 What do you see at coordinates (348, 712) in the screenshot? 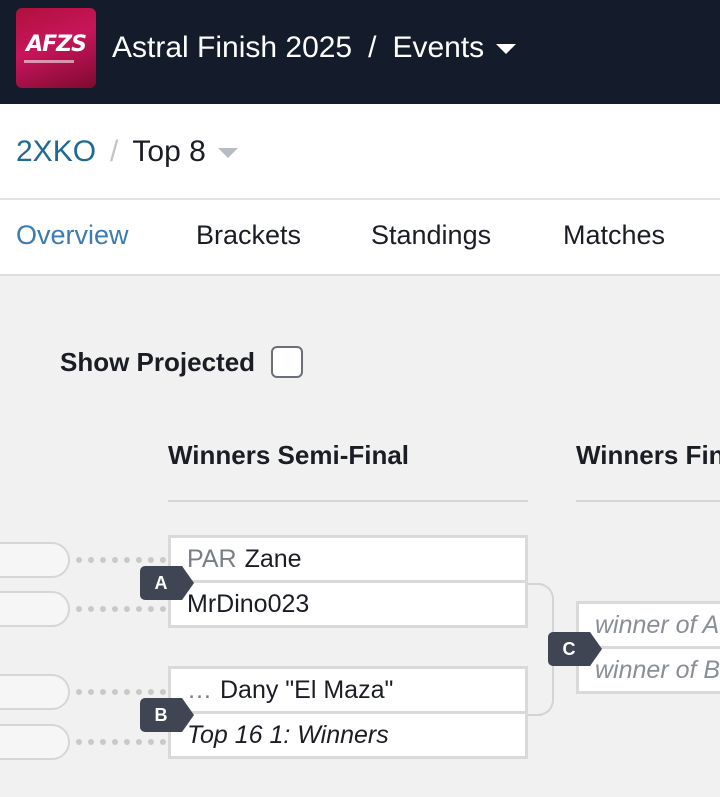
I see `match-b: … Dany "El Maza" Top 16 1: Winners` at bounding box center [348, 712].